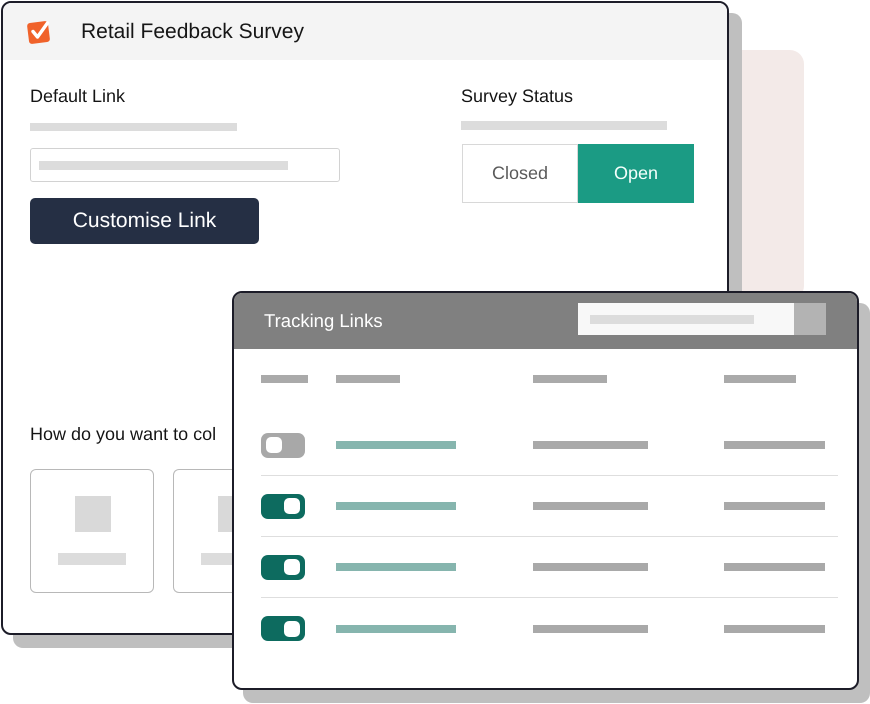  What do you see at coordinates (517, 96) in the screenshot?
I see `survey-status-label: Survey Status` at bounding box center [517, 96].